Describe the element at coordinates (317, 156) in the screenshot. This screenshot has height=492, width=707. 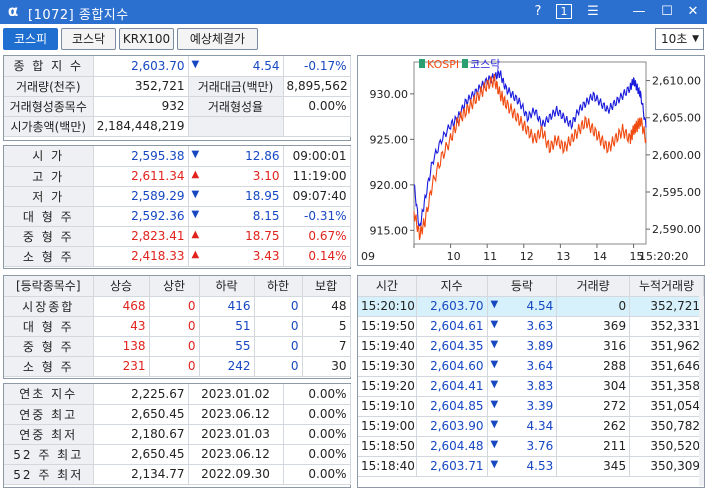
I see `price-extra: 09:00:01` at that location.